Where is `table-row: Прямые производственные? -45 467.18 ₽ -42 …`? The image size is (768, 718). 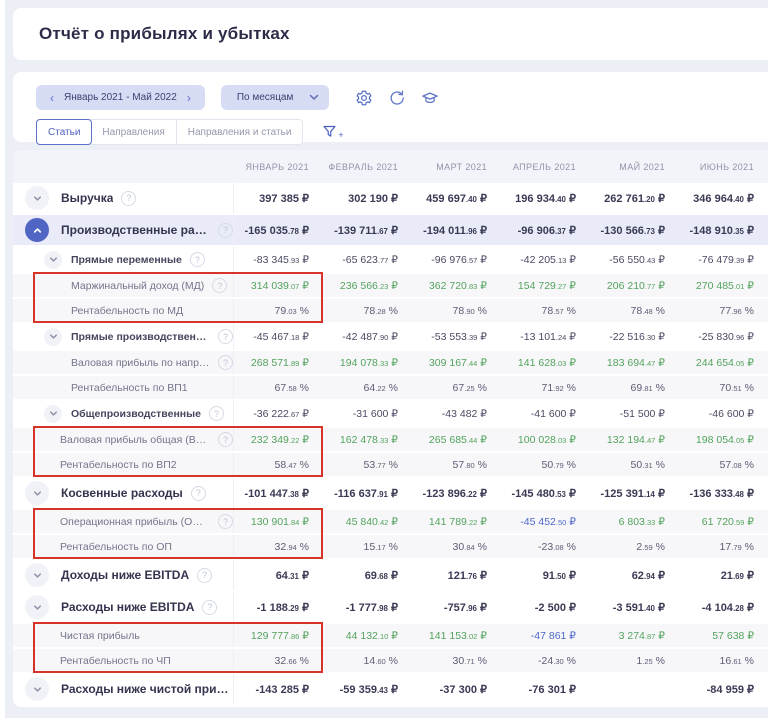
table-row: Прямые производственные? -45 467.18 ₽ -42 … is located at coordinates (390, 336).